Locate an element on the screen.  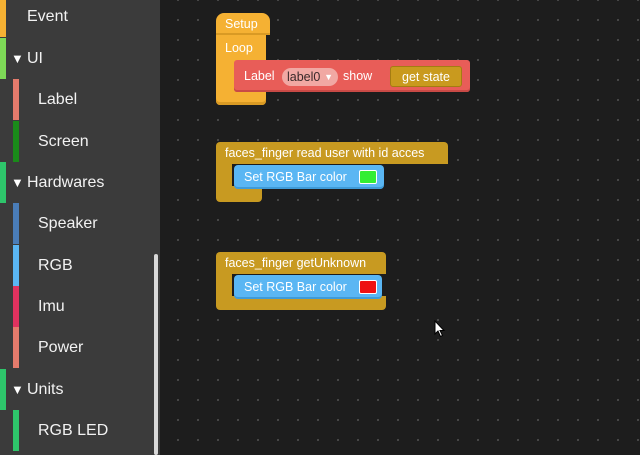
category-label: Event is located at coordinates (47, 16).